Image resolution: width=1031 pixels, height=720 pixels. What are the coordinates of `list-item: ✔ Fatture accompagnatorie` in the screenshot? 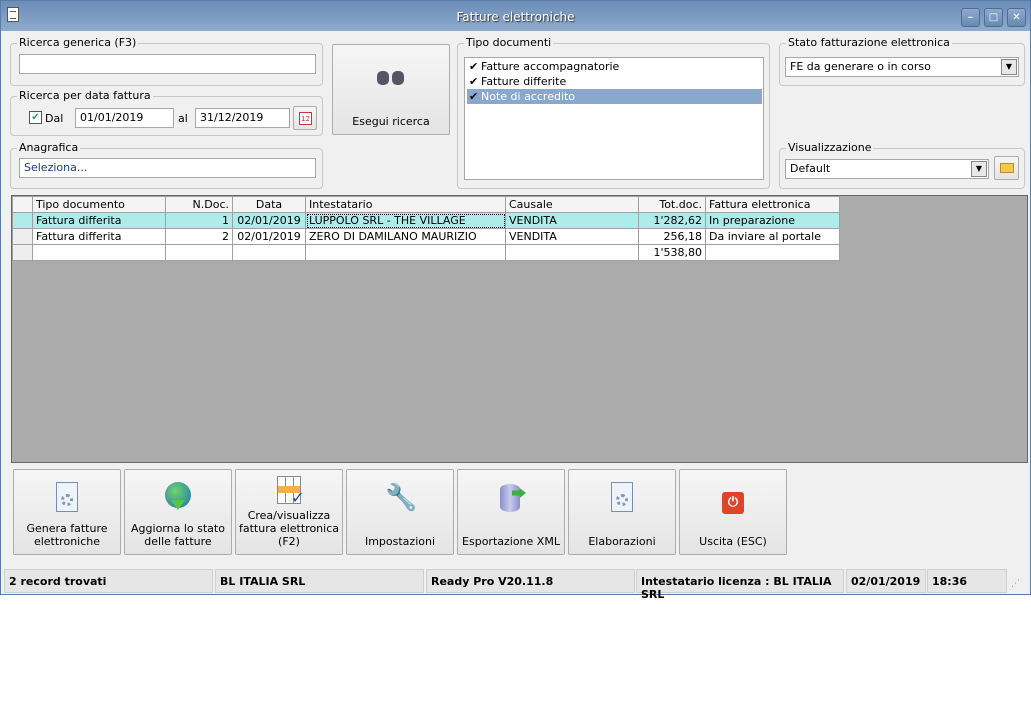 It's located at (614, 66).